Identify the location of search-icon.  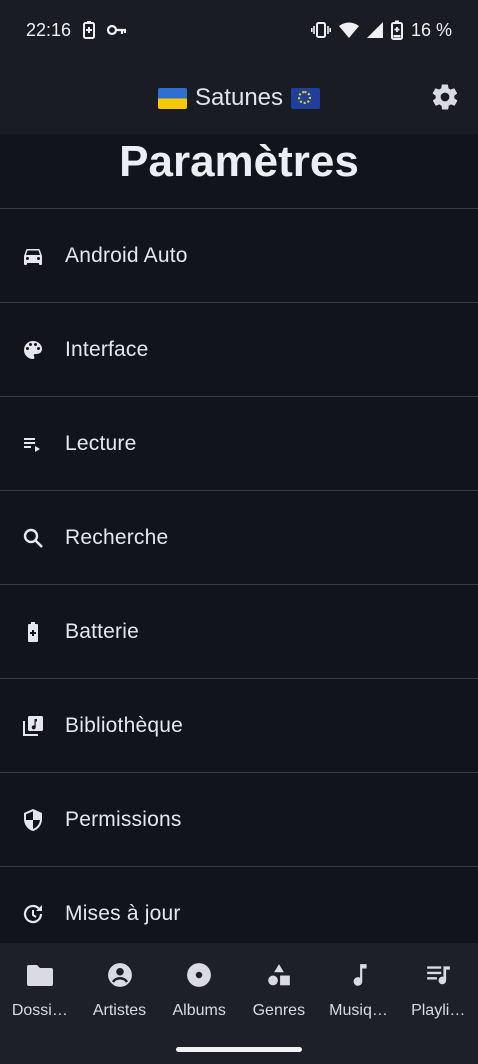
(33, 538).